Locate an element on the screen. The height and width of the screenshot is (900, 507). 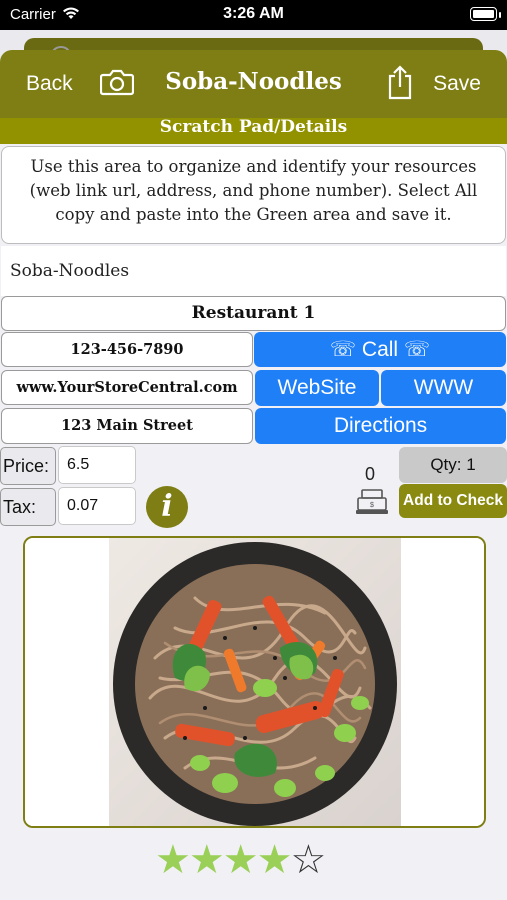
phone-field: 123-456-7890 is located at coordinates (127, 349).